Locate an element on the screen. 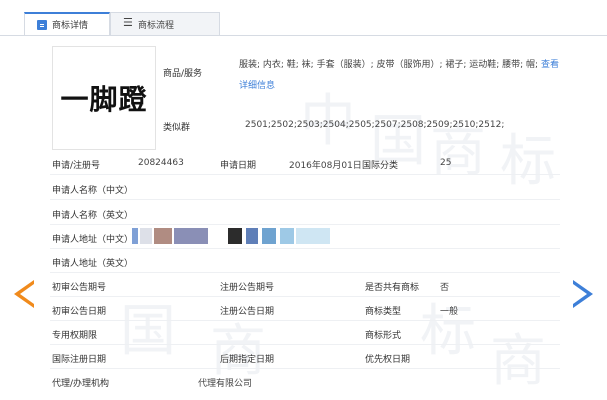 The height and width of the screenshot is (400, 607). watermark: 国 is located at coordinates (148, 331).